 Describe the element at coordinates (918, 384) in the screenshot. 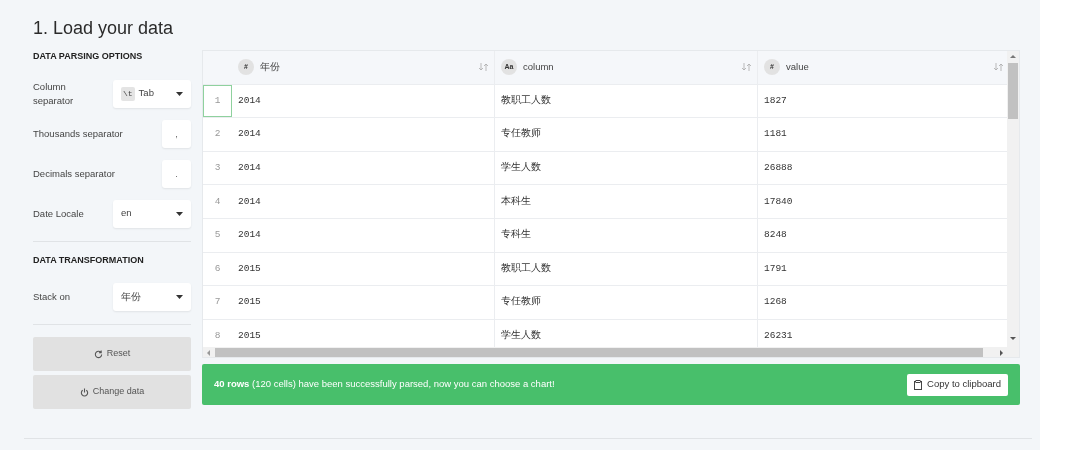

I see `clipboard-icon` at that location.